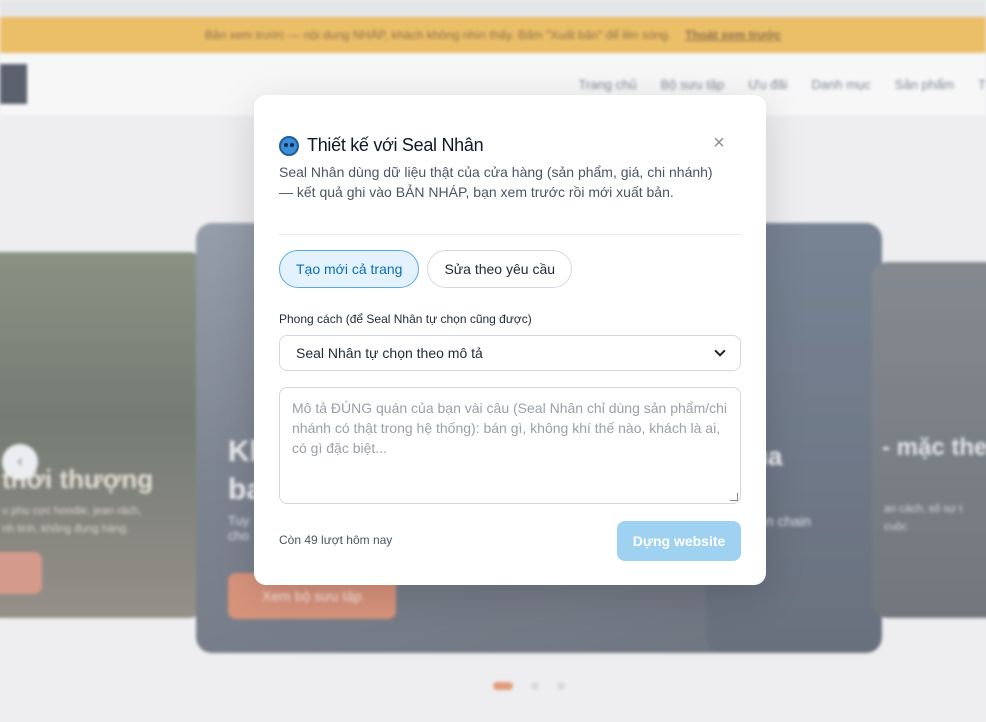 The image size is (986, 722). I want to click on chevron-down-icon, so click(720, 351).